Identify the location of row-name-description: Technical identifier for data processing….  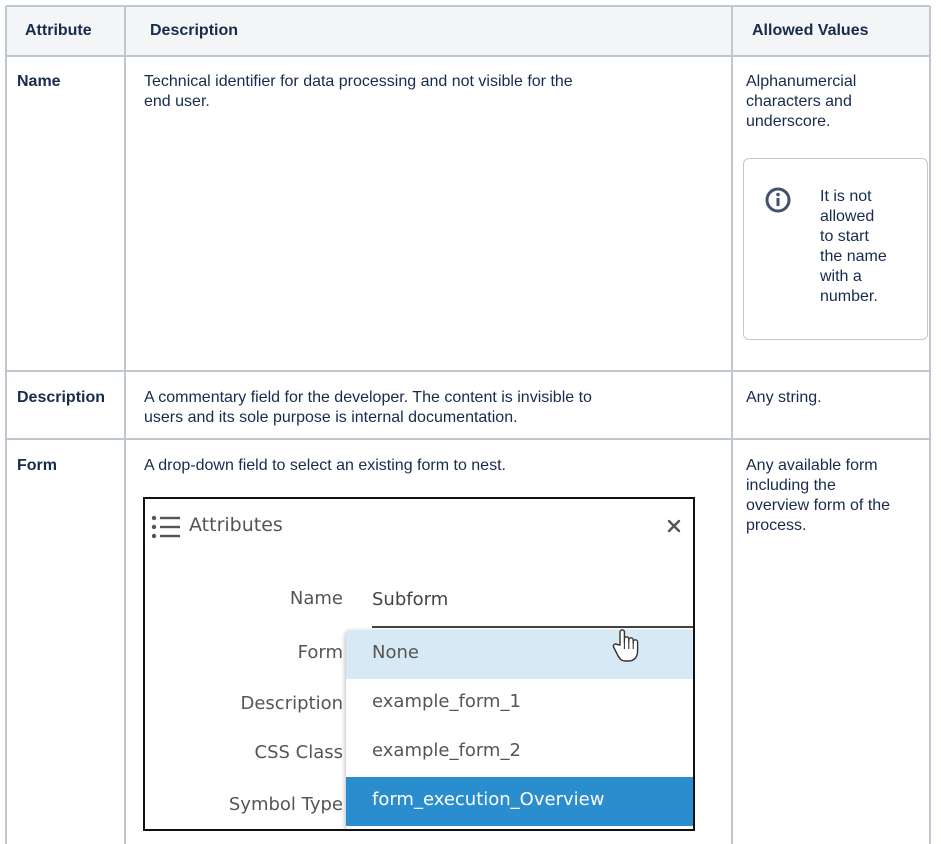
(358, 91).